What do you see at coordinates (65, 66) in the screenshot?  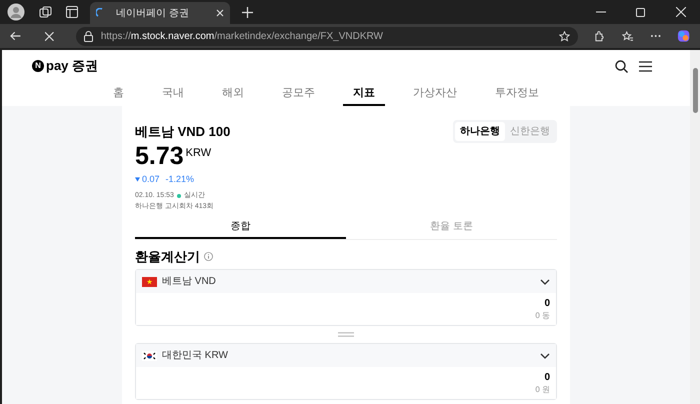 I see `npay-logo: N pay 증권` at bounding box center [65, 66].